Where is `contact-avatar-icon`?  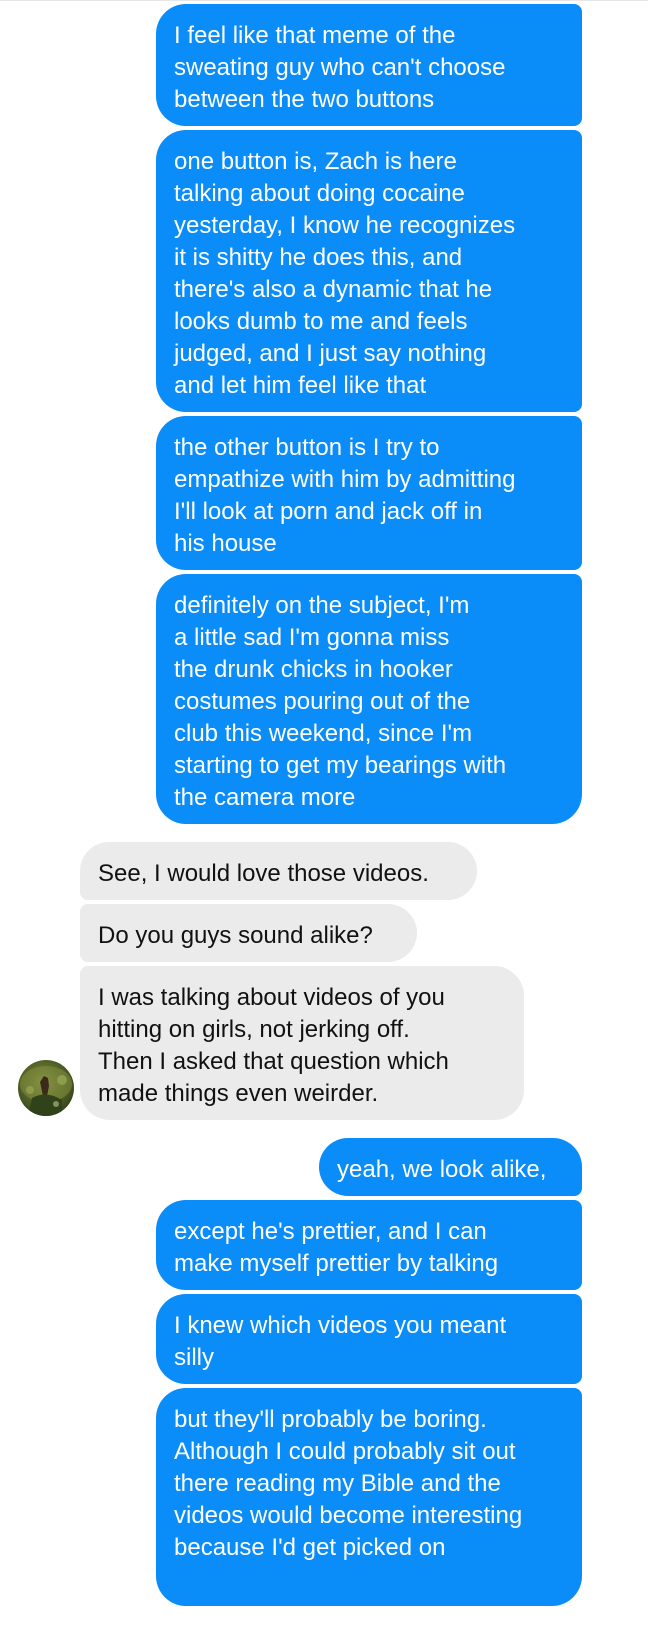
contact-avatar-icon is located at coordinates (46, 1088).